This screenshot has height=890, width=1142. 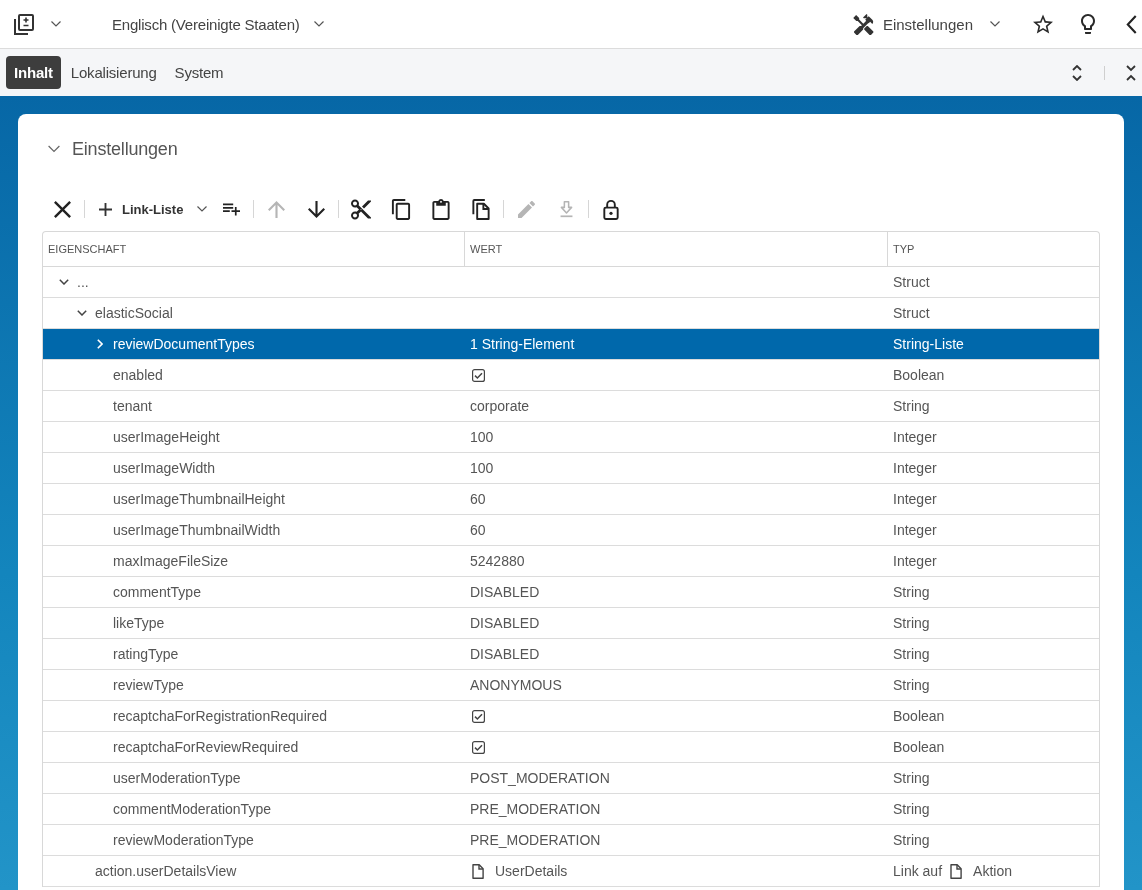 I want to click on property-name: userImageHeight, so click(x=166, y=437).